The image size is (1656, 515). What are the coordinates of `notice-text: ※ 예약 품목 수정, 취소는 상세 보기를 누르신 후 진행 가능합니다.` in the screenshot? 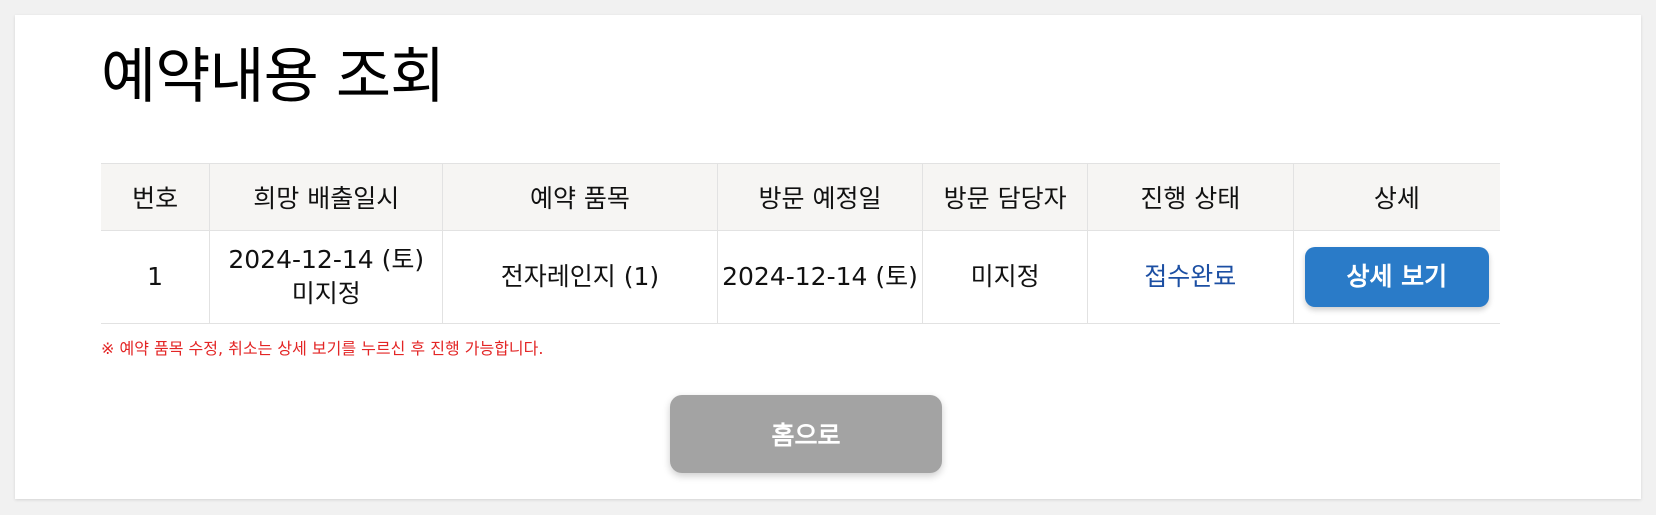 It's located at (322, 348).